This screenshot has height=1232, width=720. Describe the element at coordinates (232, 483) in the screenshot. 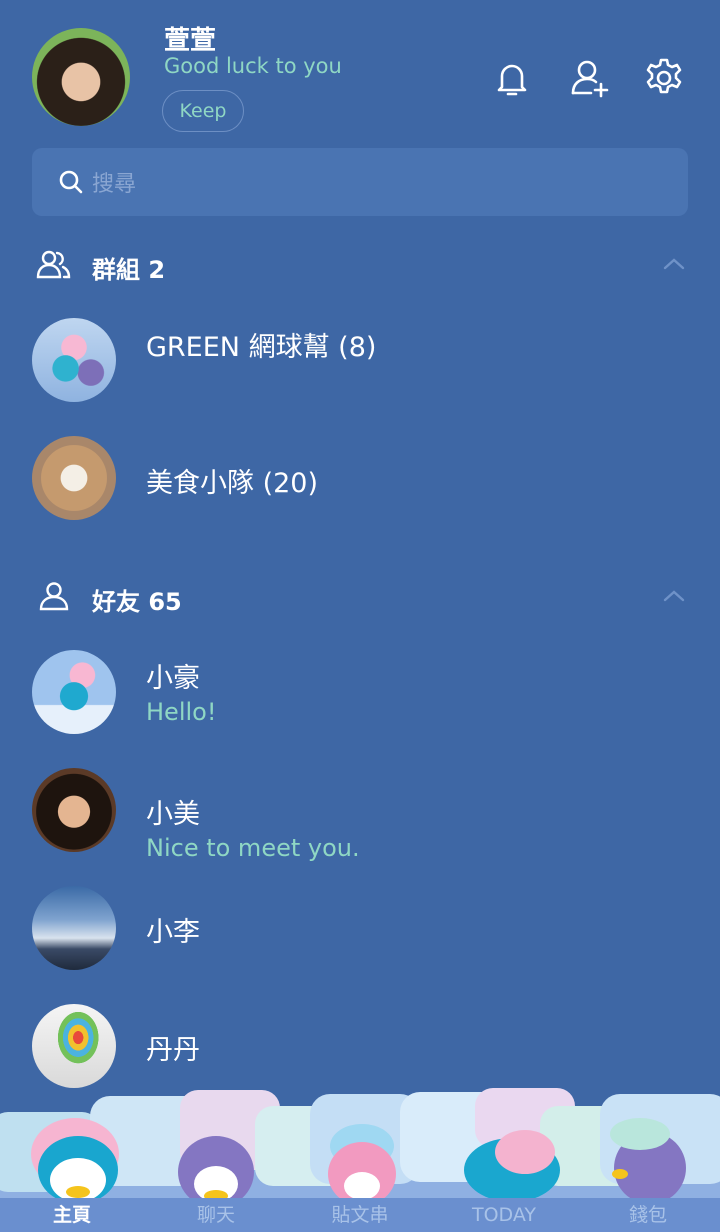

I see `group-name: 美食小隊 (20)` at that location.